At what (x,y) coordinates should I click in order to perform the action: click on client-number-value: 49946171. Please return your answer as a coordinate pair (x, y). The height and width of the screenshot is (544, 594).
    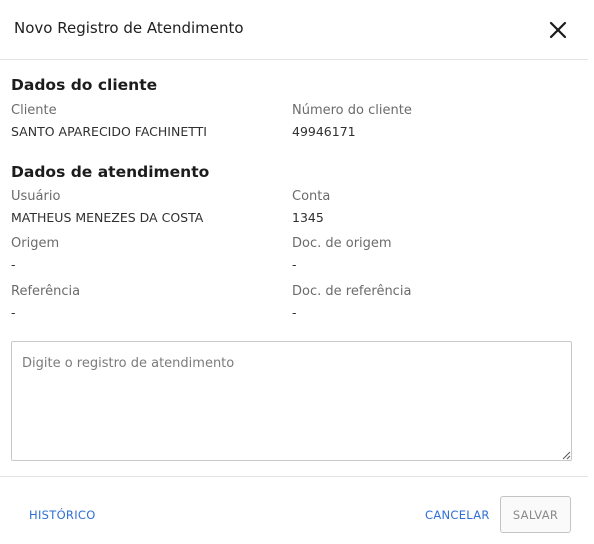
    Looking at the image, I should click on (324, 131).